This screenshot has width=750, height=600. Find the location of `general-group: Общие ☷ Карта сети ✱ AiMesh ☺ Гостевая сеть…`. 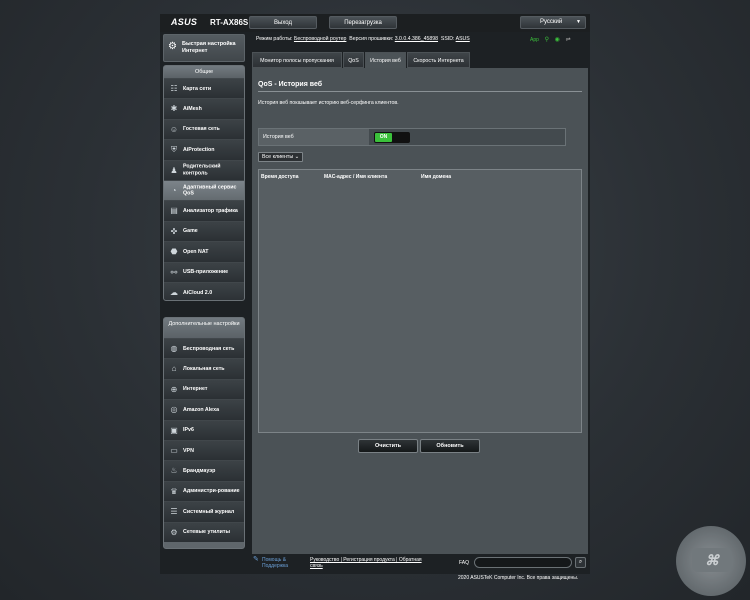

general-group: Общие ☷ Карта сети ✱ AiMesh ☺ Гостевая сеть… is located at coordinates (204, 183).